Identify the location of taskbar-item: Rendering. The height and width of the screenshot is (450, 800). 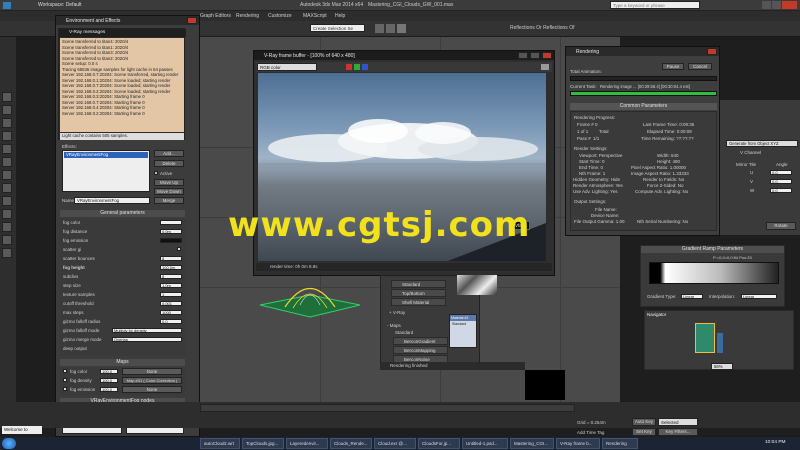
(620, 443).